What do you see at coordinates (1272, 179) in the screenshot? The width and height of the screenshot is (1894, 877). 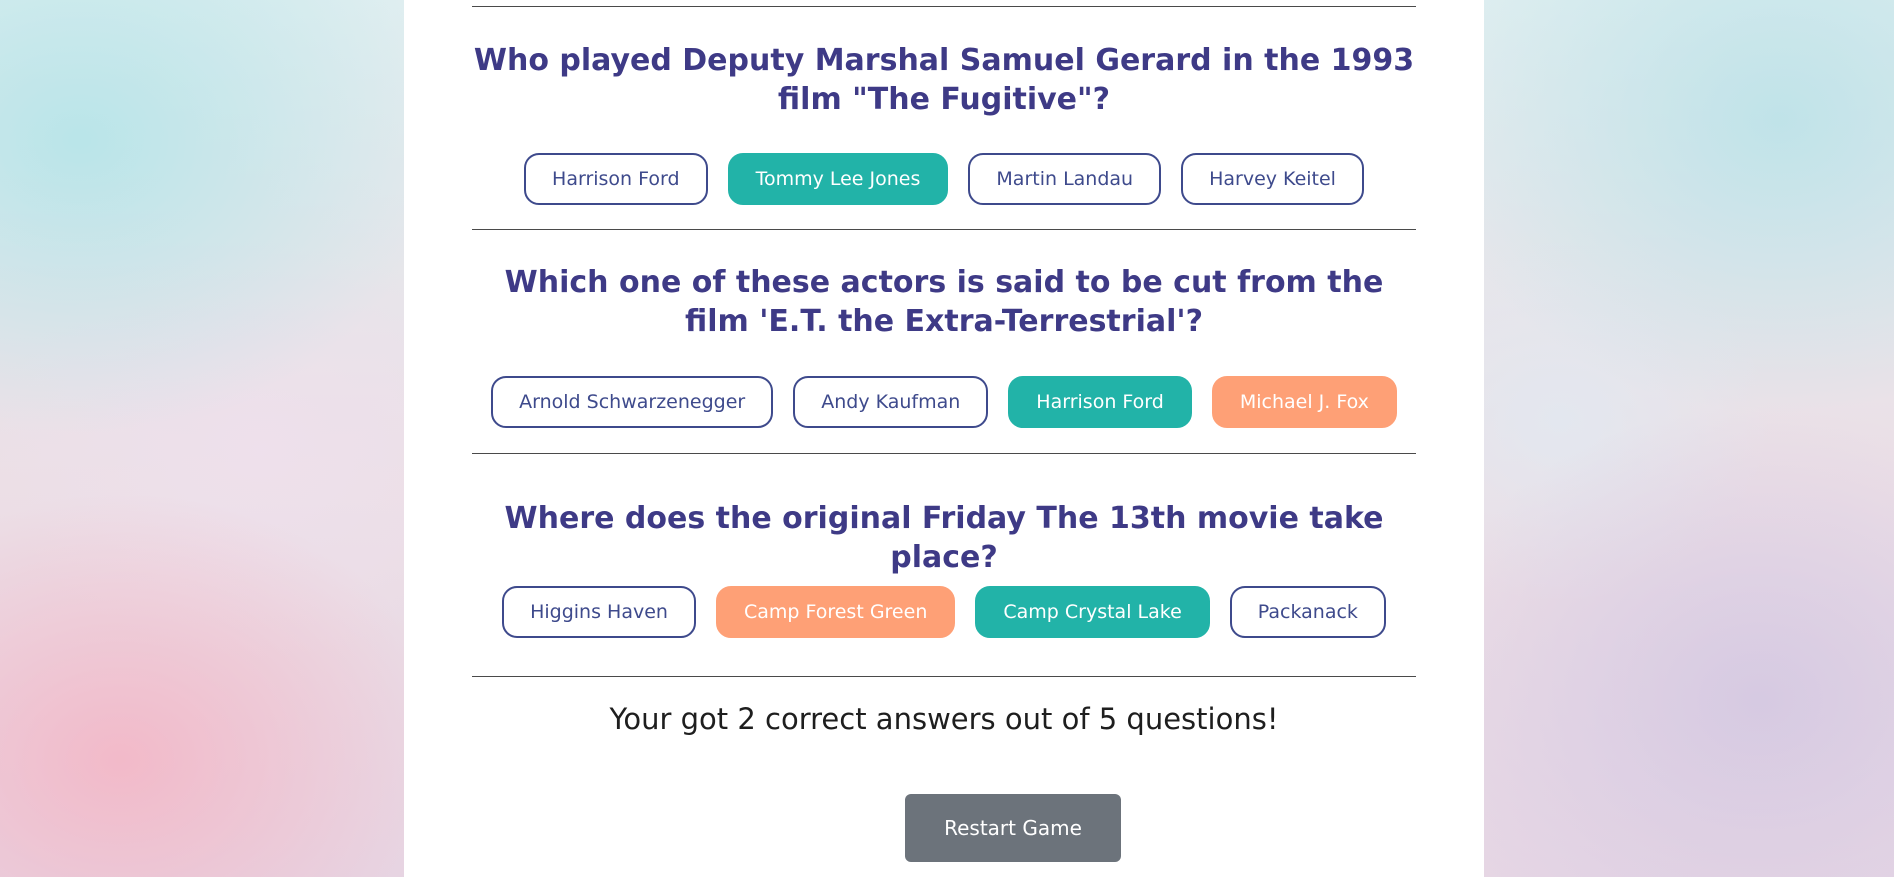 I see `answer-button: Harvey Keitel` at bounding box center [1272, 179].